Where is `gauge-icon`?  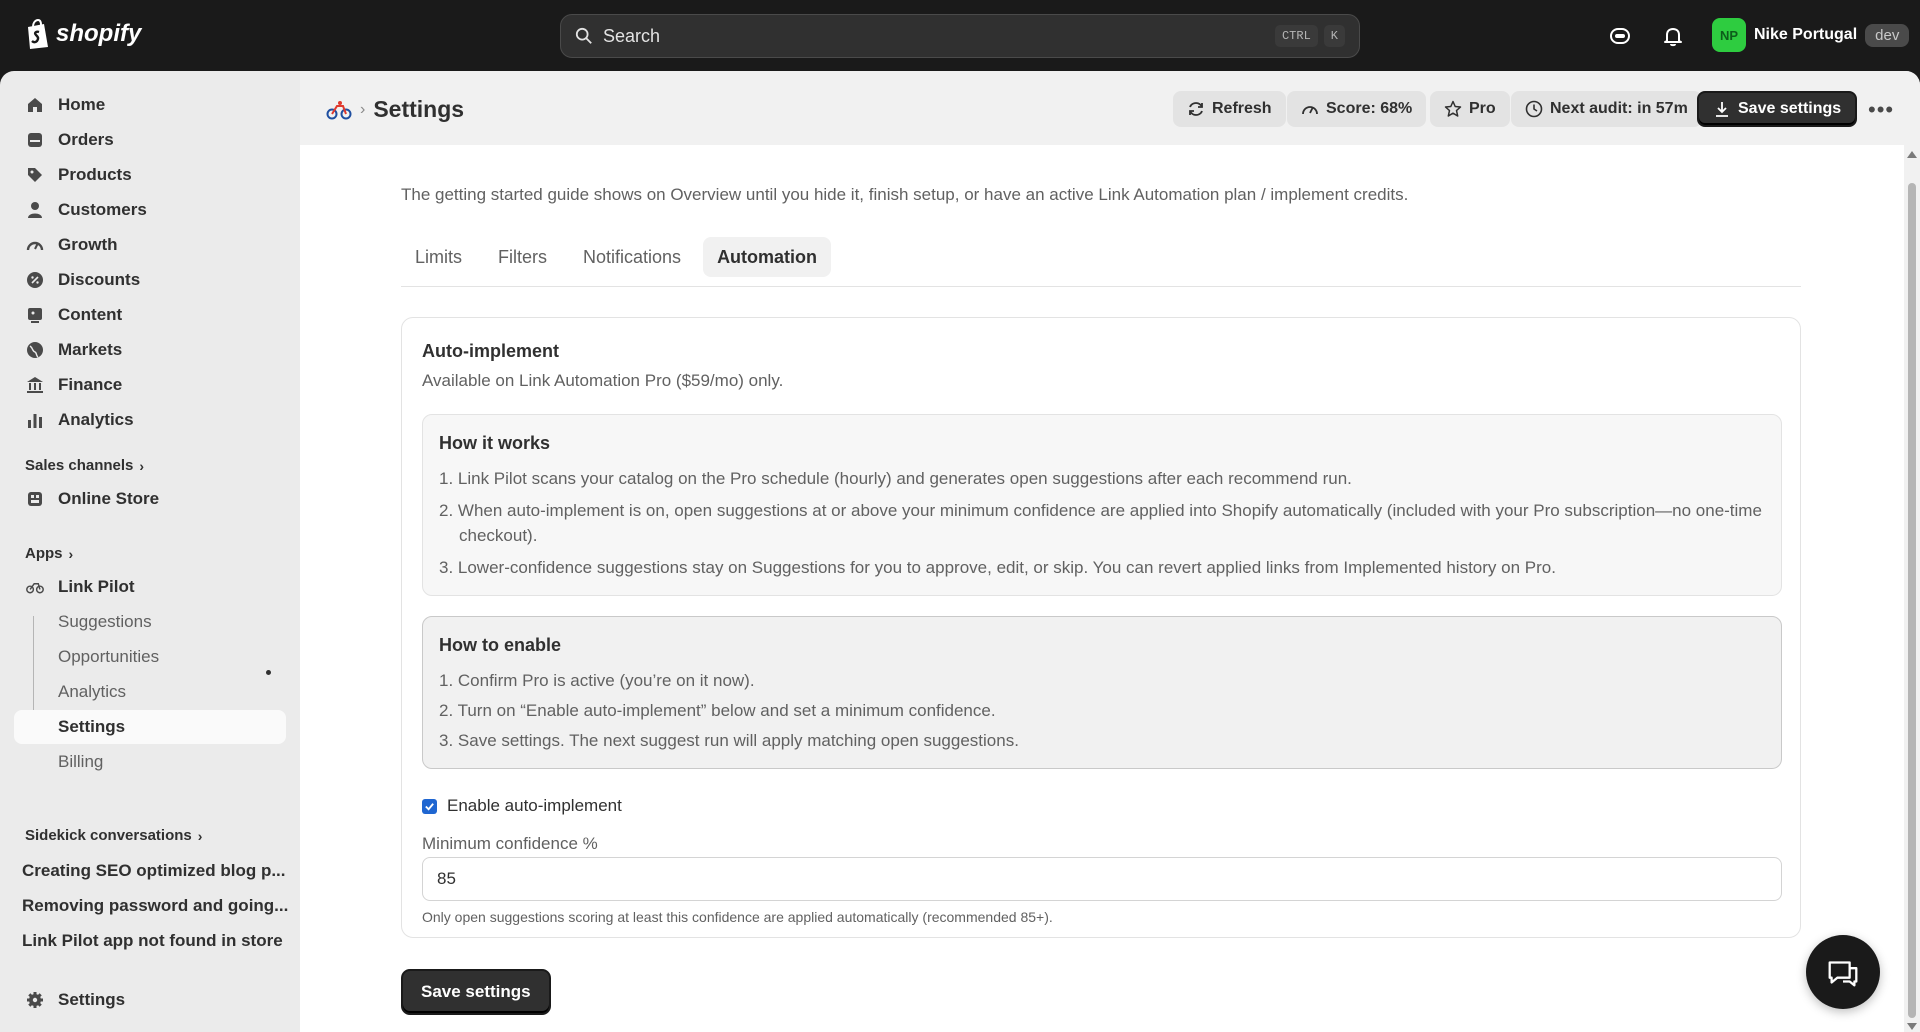 gauge-icon is located at coordinates (1310, 110).